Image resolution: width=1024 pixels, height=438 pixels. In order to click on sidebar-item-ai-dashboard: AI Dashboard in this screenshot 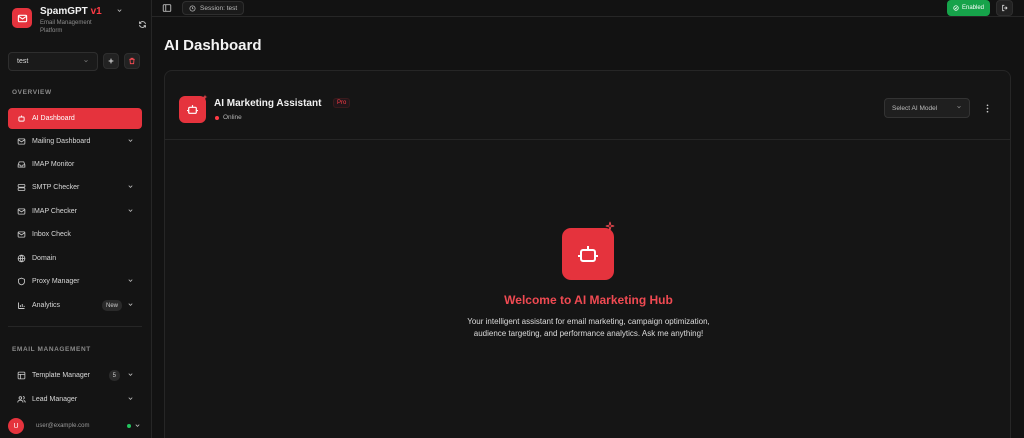, I will do `click(75, 118)`.